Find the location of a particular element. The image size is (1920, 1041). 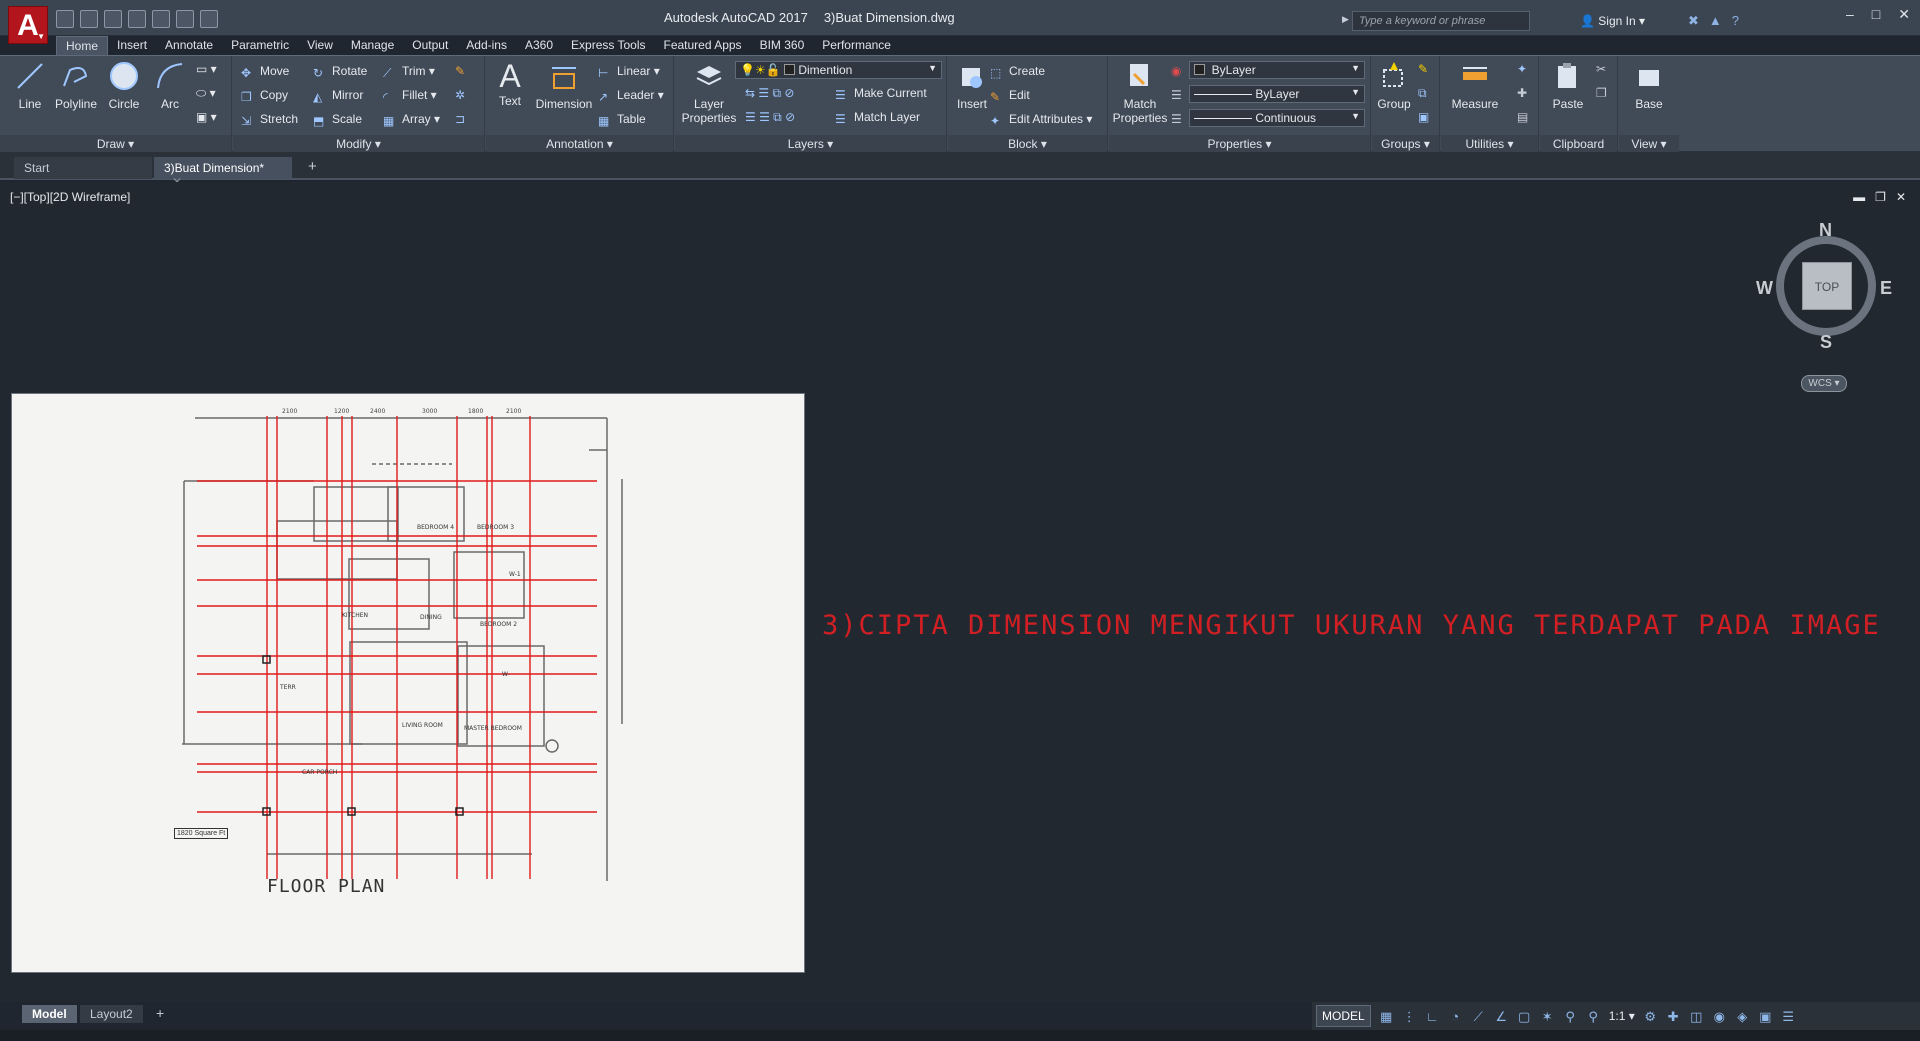

calculator-icon: ▤ is located at coordinates (1522, 117).